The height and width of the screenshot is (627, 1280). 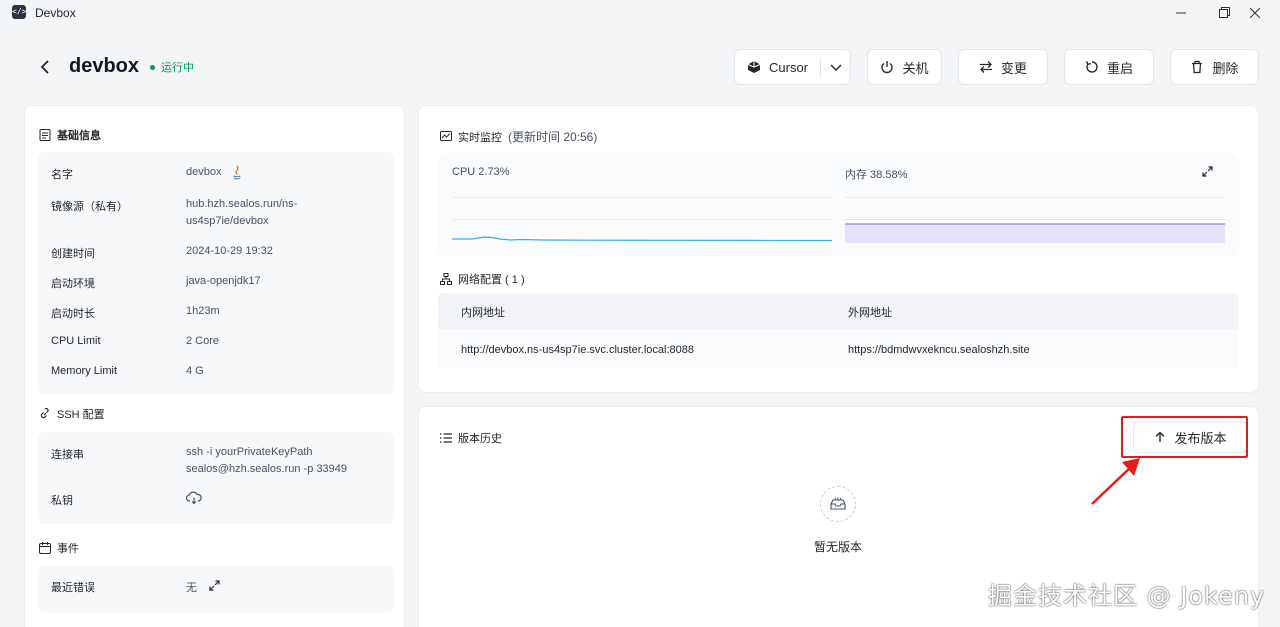 I want to click on watermark-text: 掘金技术社区 @ Jokeny, so click(x=1127, y=596).